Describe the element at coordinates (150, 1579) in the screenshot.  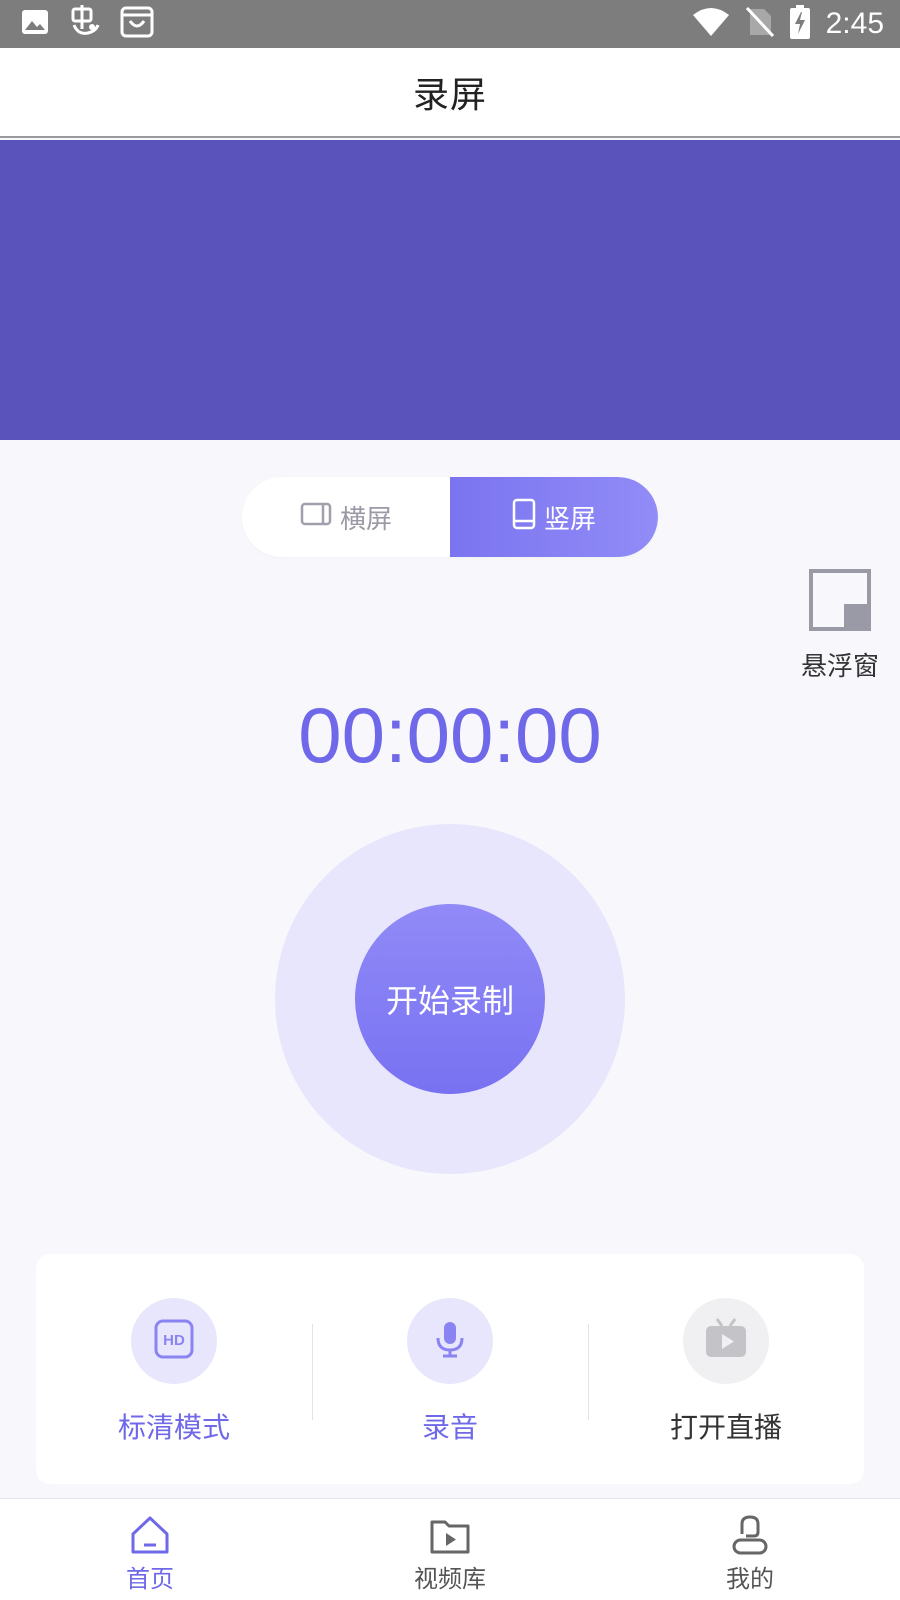
I see `nav-label-home: 首页` at that location.